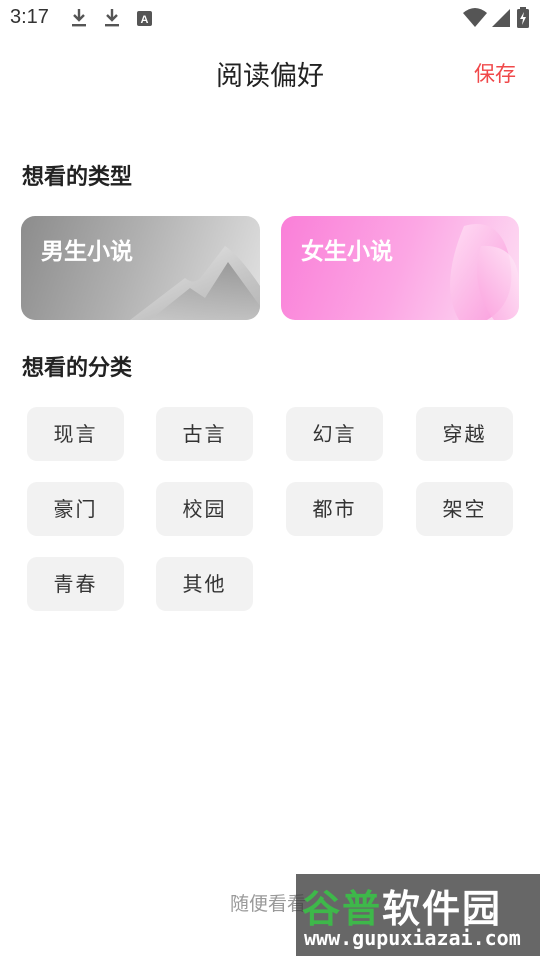 Image resolution: width=540 pixels, height=960 pixels. I want to click on svg-text: A, so click(145, 20).